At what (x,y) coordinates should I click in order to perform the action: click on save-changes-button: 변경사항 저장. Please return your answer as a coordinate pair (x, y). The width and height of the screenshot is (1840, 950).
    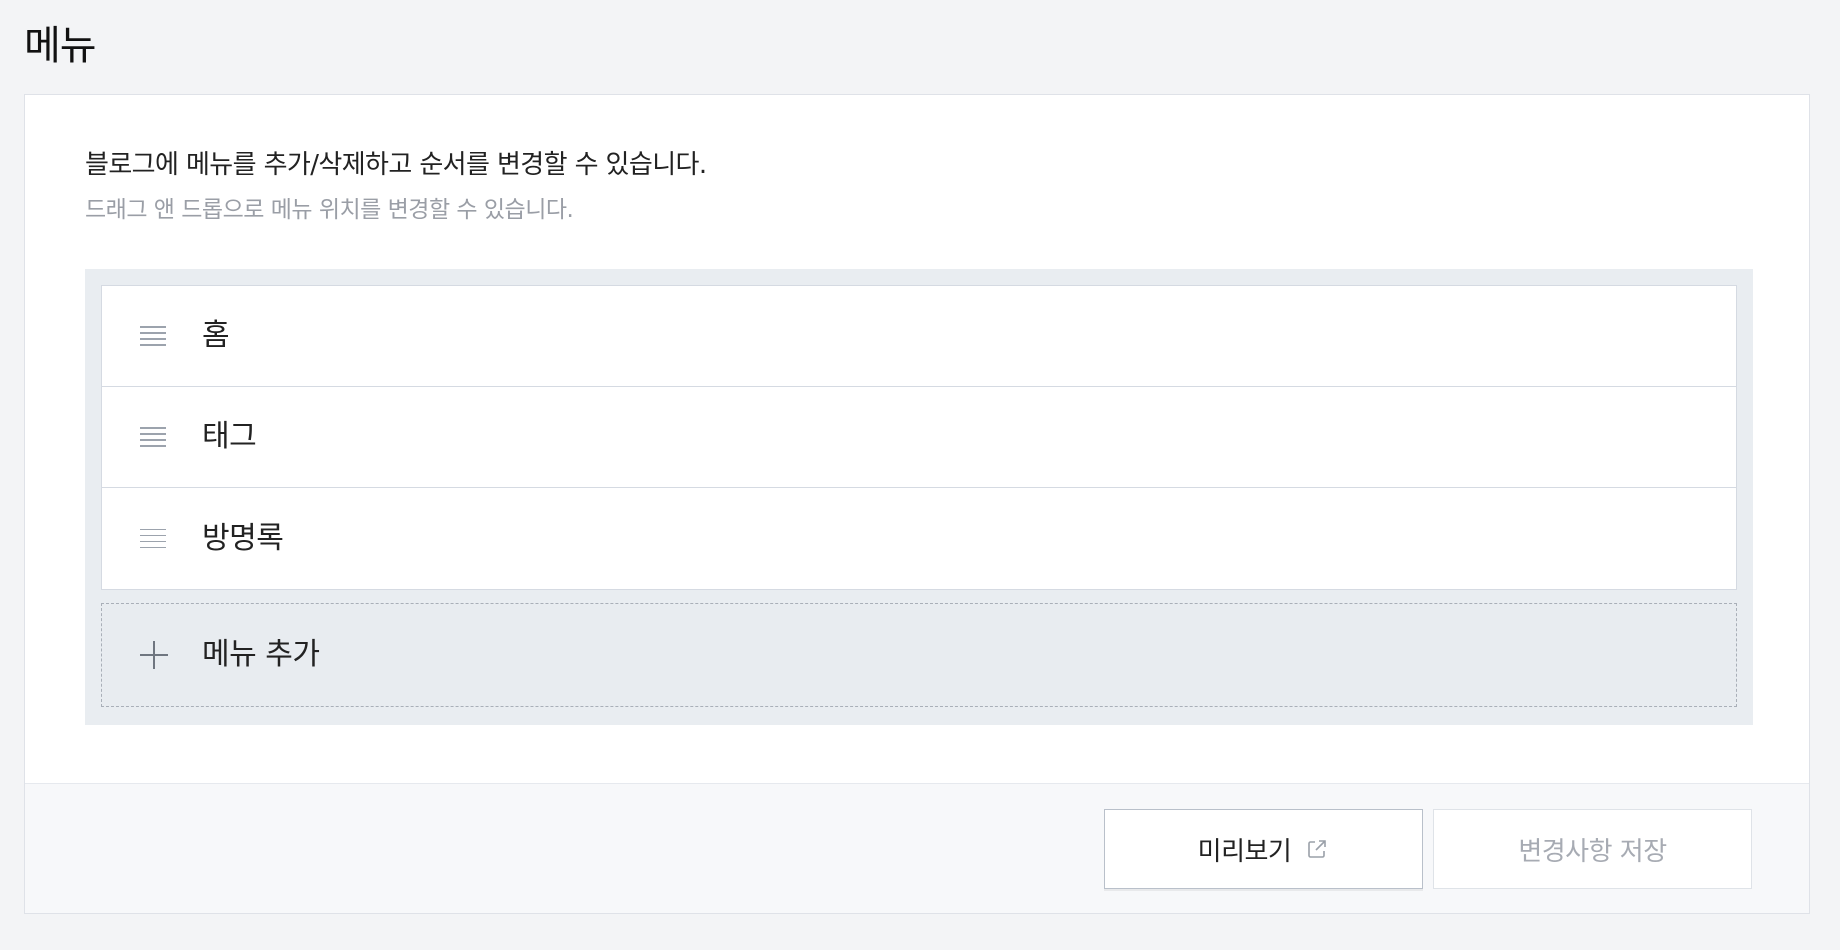
    Looking at the image, I should click on (1592, 849).